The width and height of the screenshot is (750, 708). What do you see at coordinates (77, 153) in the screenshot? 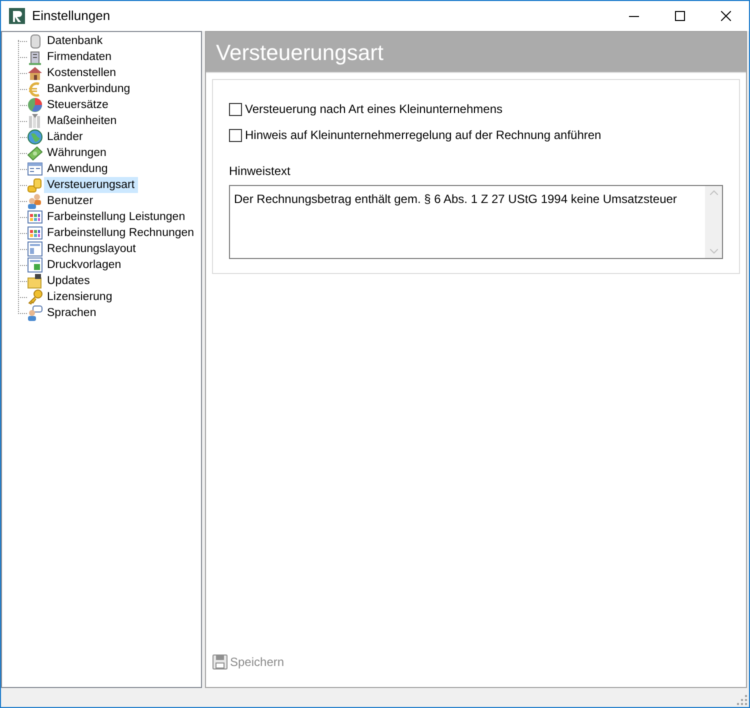
I see `tree-item: Währungen` at bounding box center [77, 153].